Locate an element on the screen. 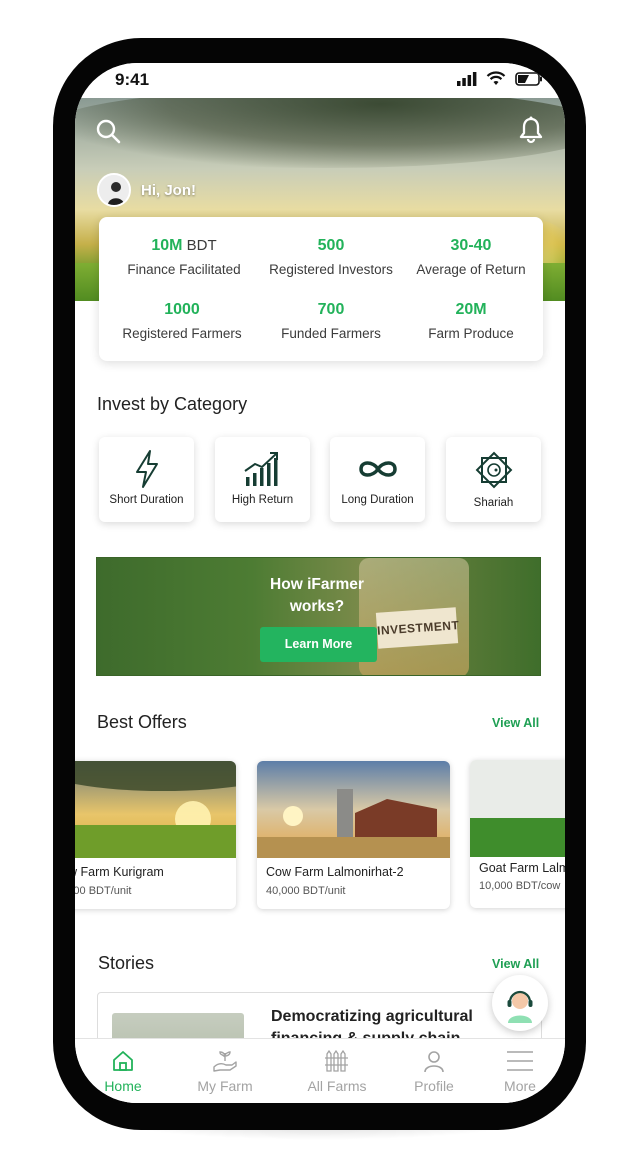 Image resolution: width=626 pixels, height=1176 pixels. offer-card: Cow Farm Kurigram 40,000 BDT/unit is located at coordinates (155, 835).